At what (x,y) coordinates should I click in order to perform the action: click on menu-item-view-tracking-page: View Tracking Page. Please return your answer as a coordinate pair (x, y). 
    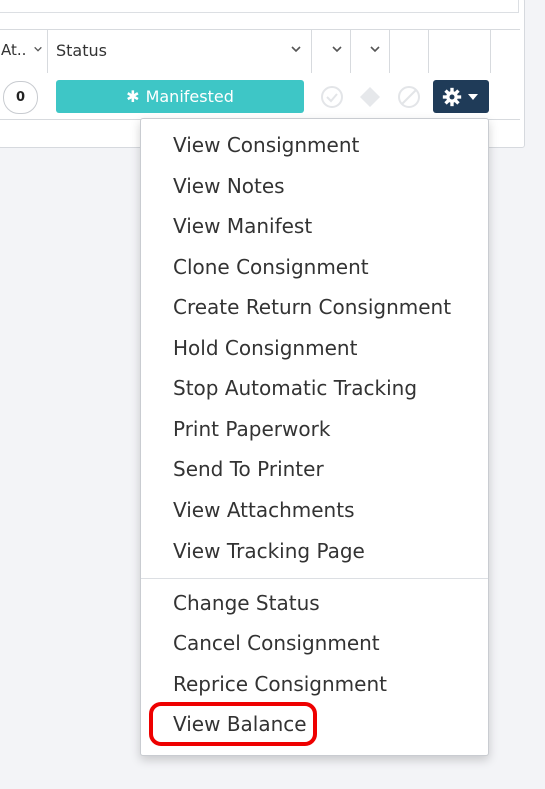
    Looking at the image, I should click on (269, 551).